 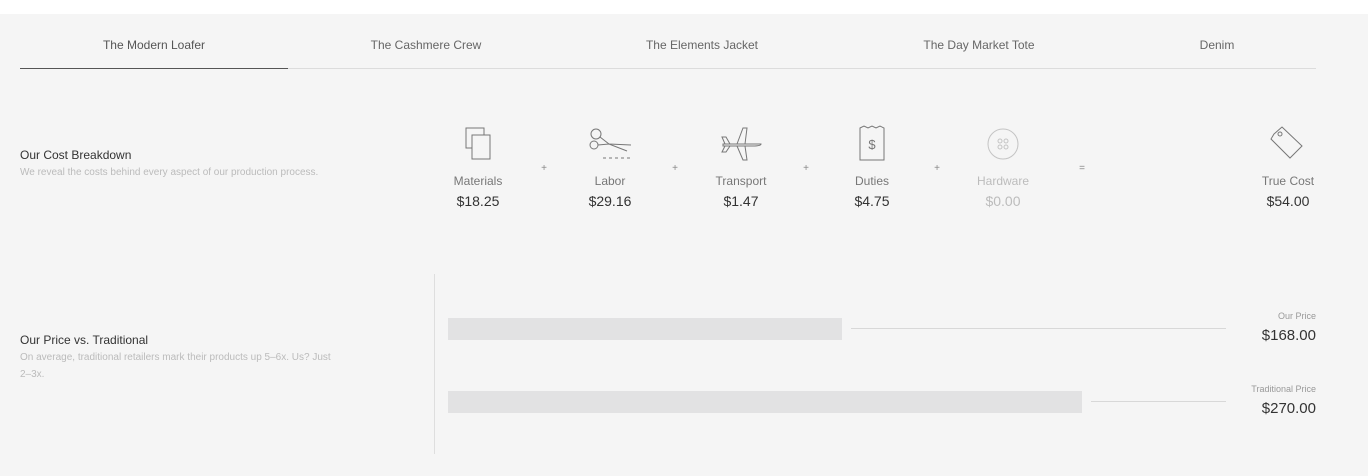 I want to click on our-price-guide-line, so click(x=1038, y=328).